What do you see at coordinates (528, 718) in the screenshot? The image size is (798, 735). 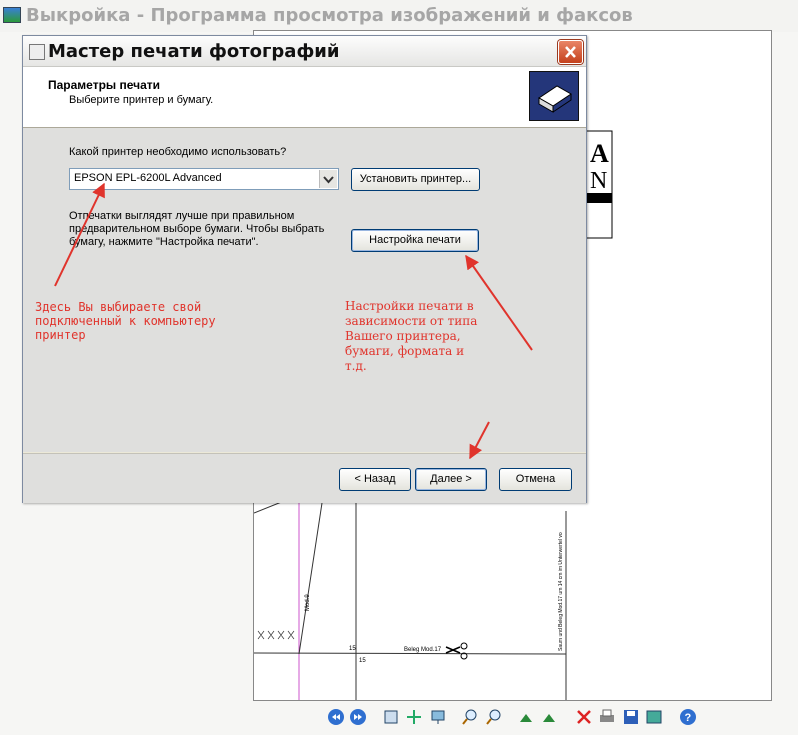 I see `rotate-clockwise-icon` at bounding box center [528, 718].